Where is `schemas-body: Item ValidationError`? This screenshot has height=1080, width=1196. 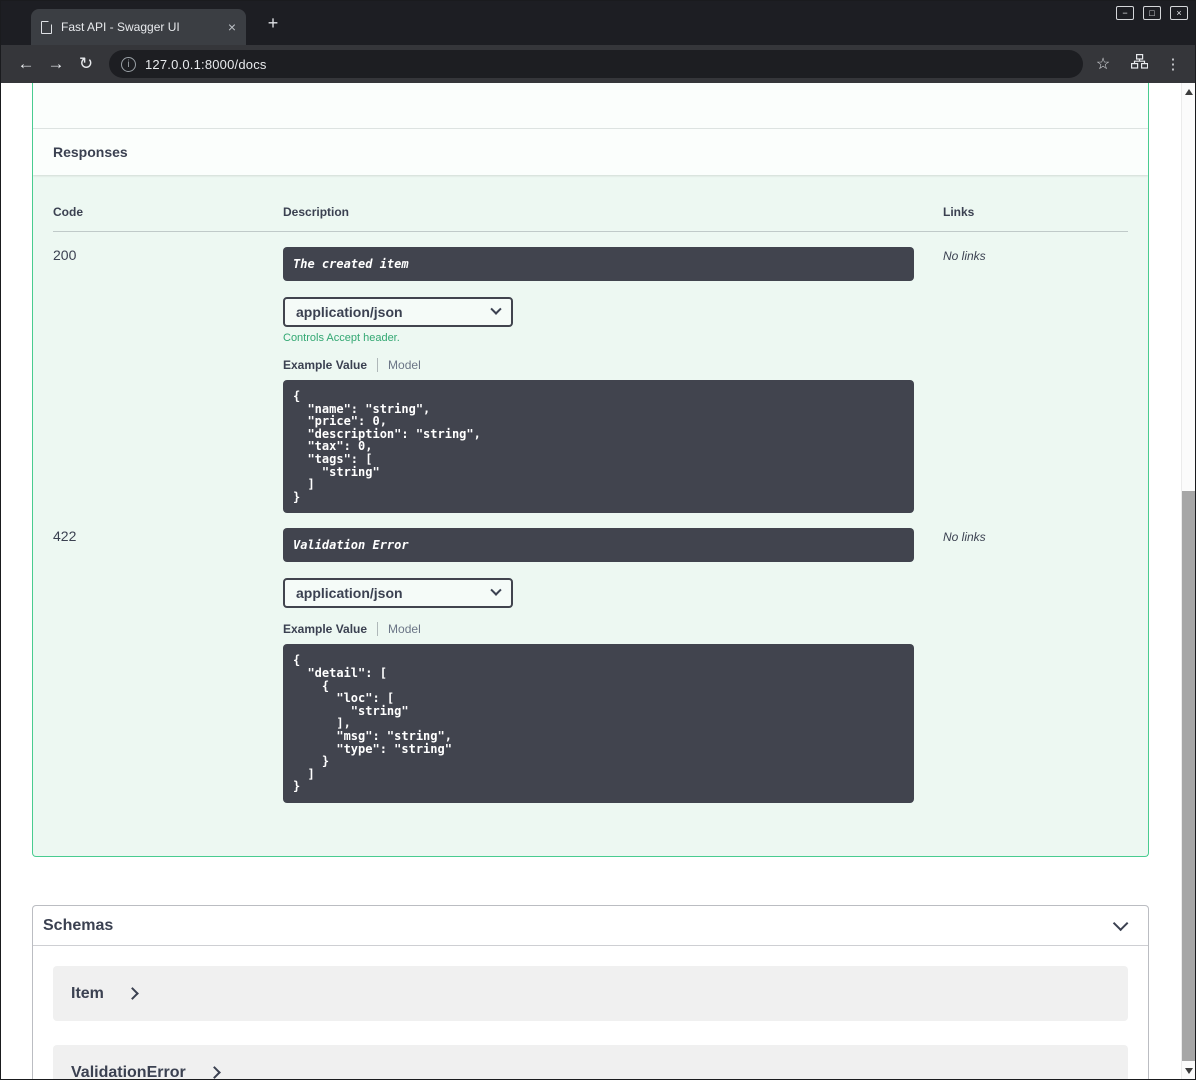
schemas-body: Item ValidationError is located at coordinates (590, 1012).